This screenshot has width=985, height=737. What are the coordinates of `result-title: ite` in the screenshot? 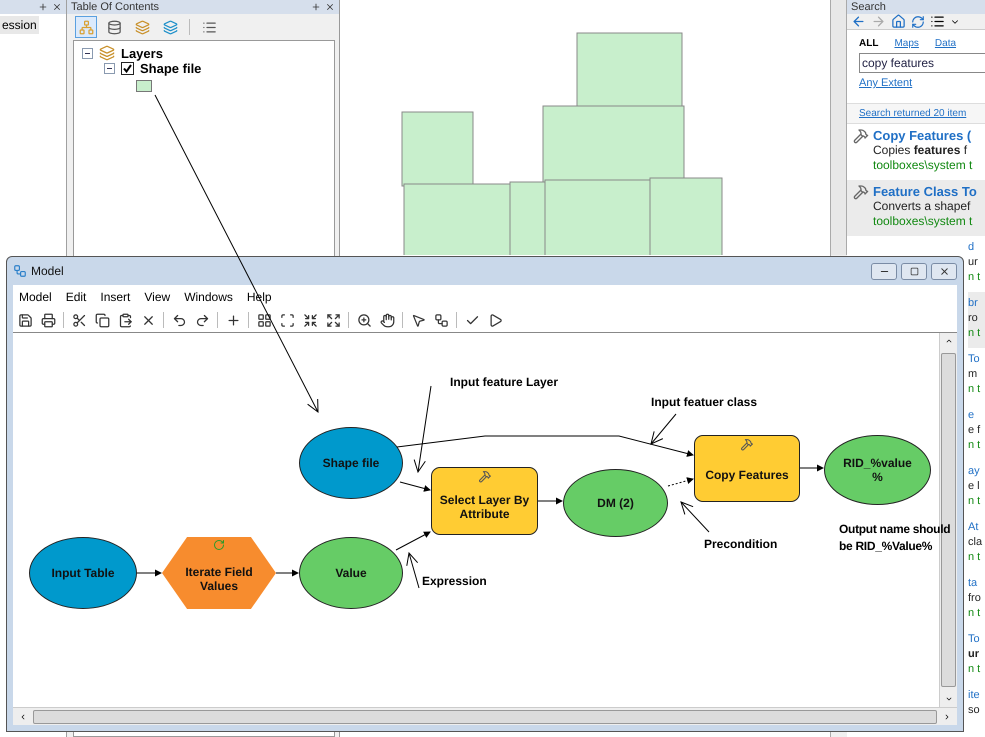 It's located at (976, 695).